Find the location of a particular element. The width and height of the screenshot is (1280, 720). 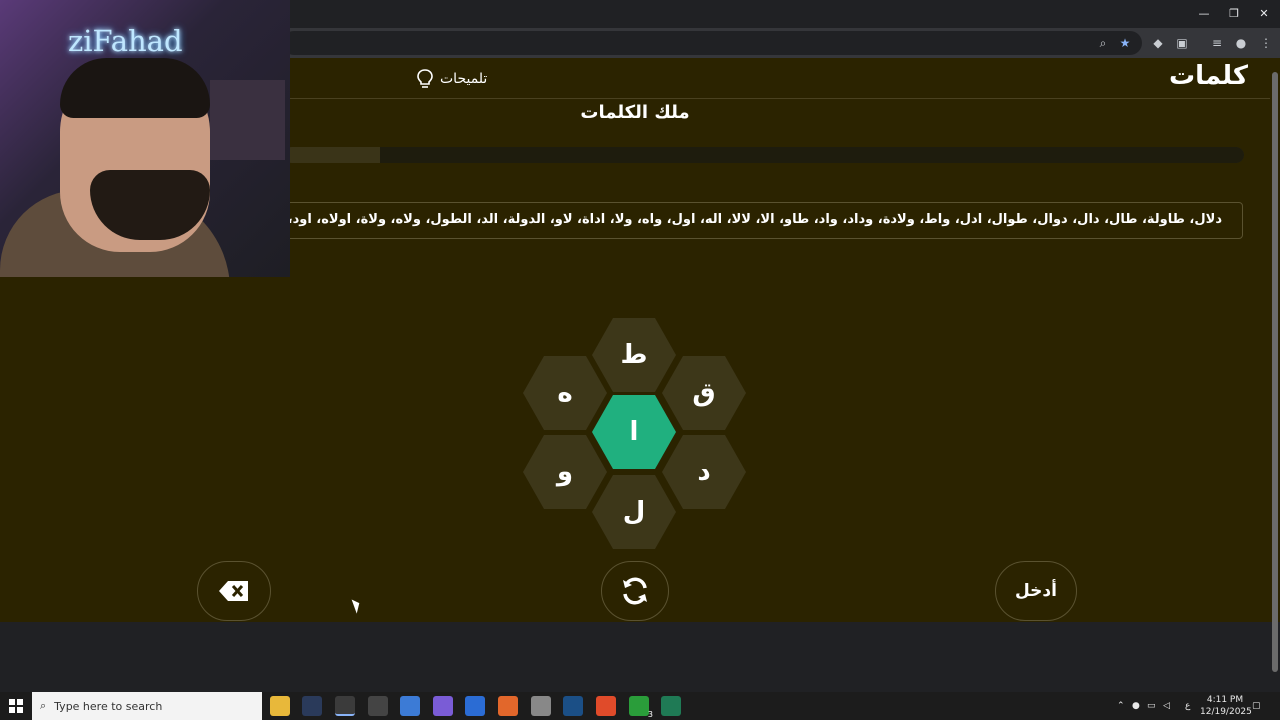

page-scrollbar is located at coordinates (1275, 365).